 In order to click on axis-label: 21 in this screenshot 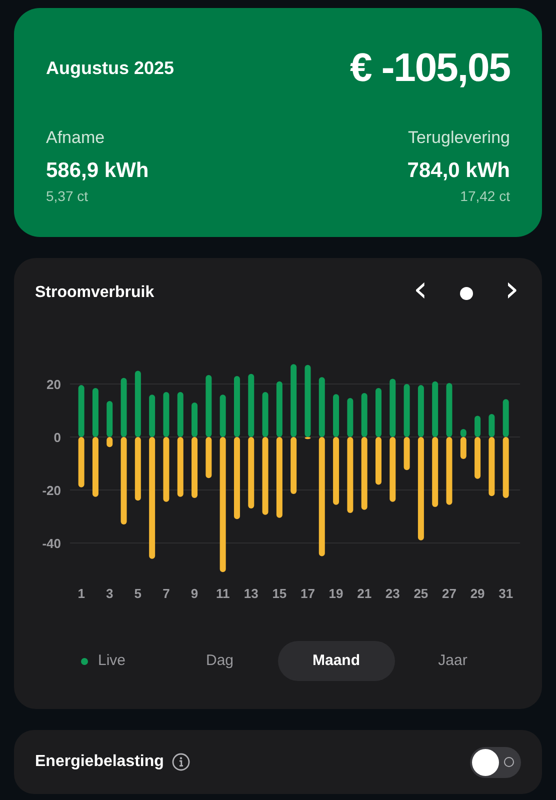, I will do `click(364, 593)`.